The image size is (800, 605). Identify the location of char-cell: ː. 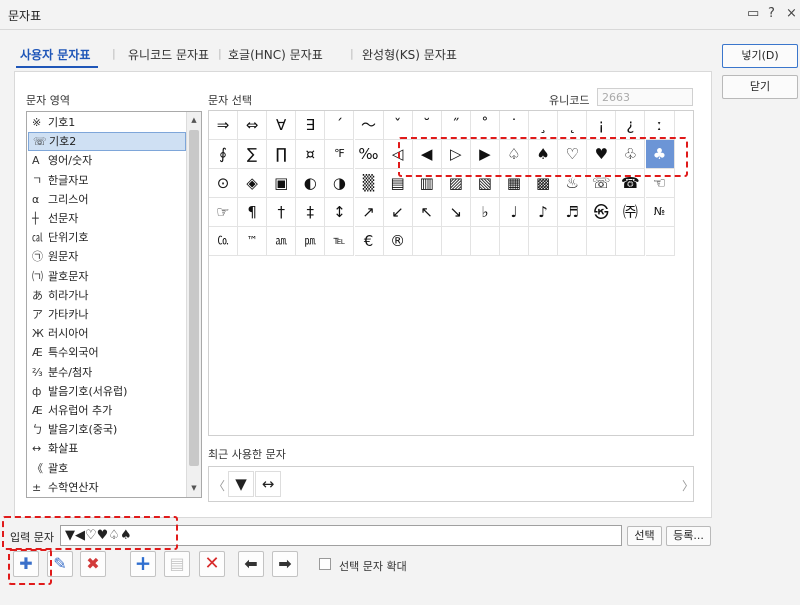
(660, 125).